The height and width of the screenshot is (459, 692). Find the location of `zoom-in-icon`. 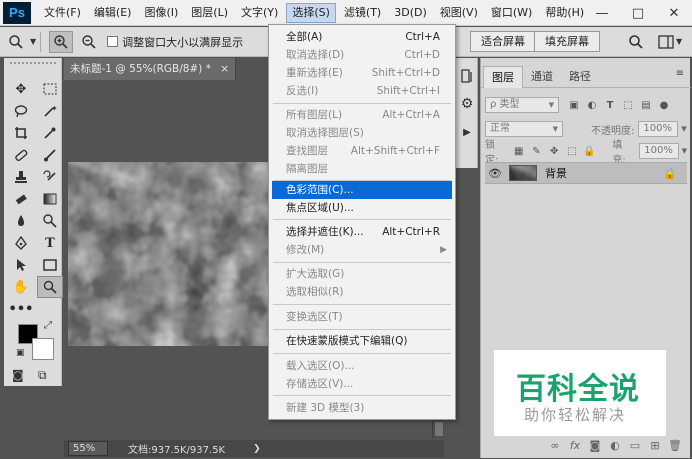

zoom-in-icon is located at coordinates (61, 41).